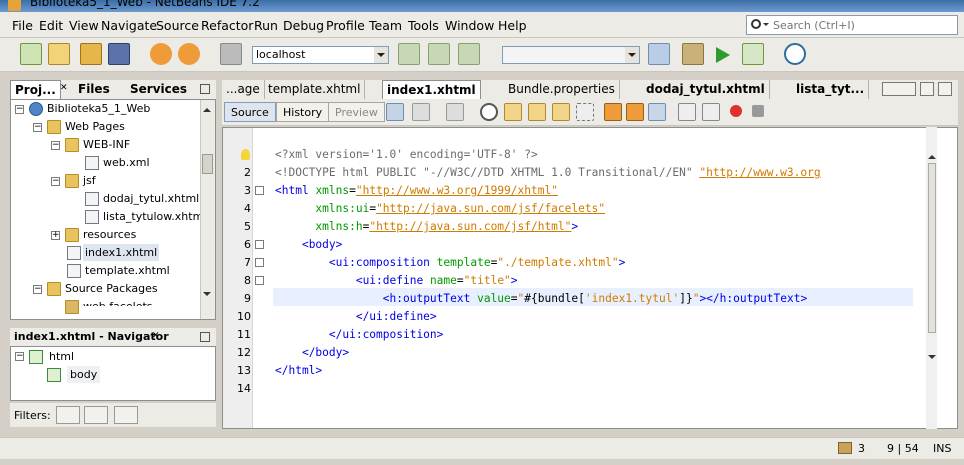  What do you see at coordinates (91, 54) in the screenshot?
I see `open-project-icon` at bounding box center [91, 54].